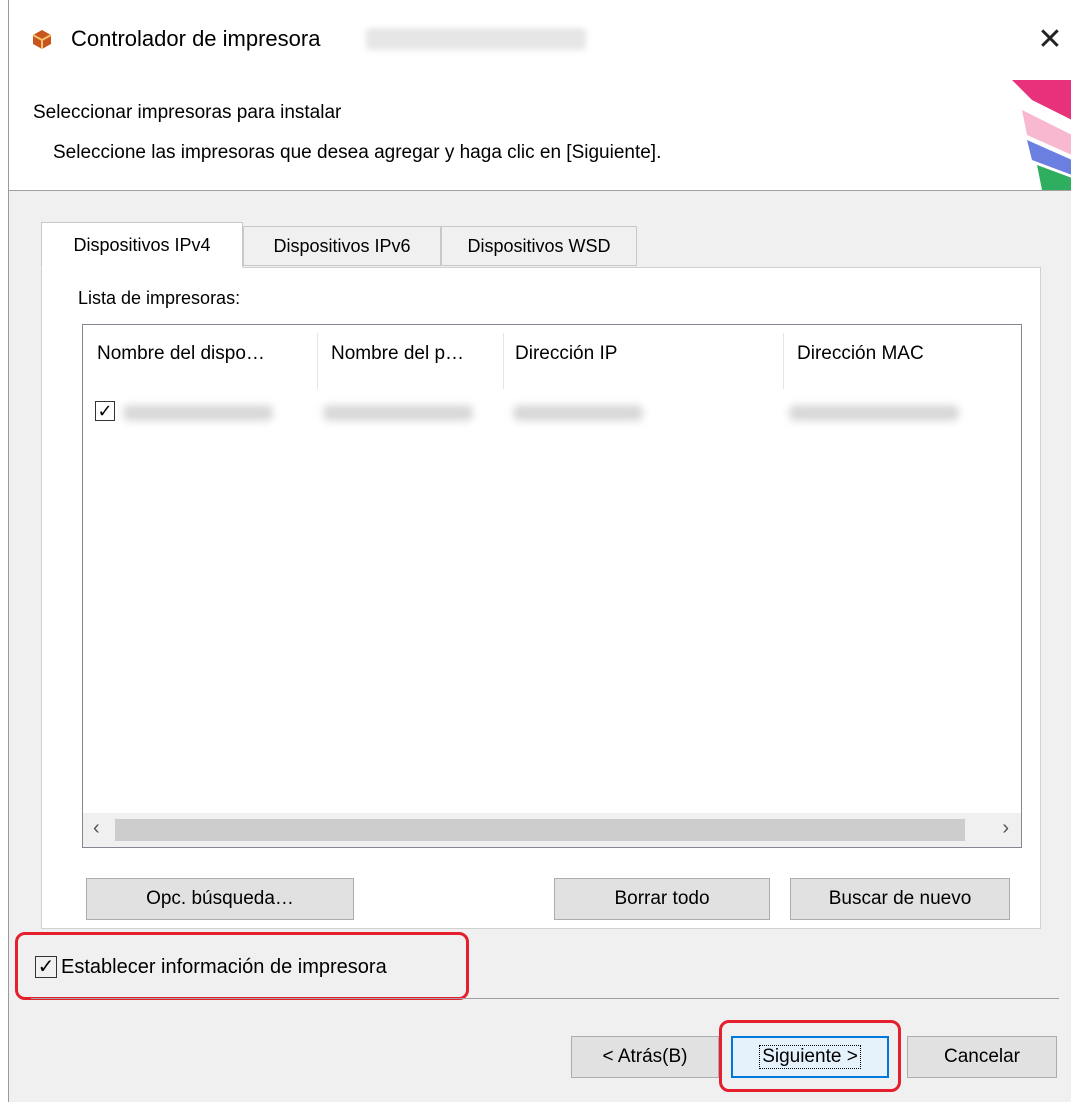 This screenshot has height=1102, width=1071. I want to click on printer-row-checkbox: ✓, so click(105, 411).